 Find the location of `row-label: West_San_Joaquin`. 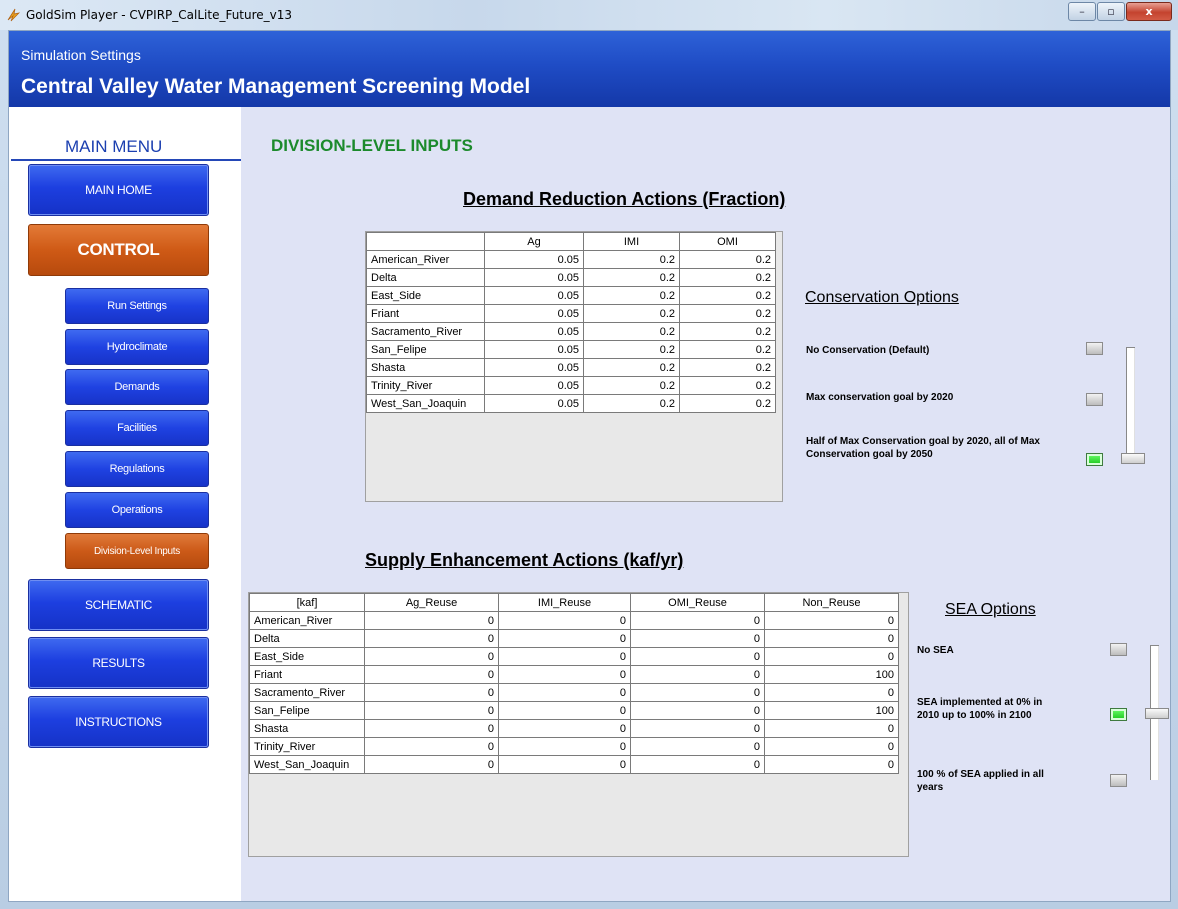

row-label: West_San_Joaquin is located at coordinates (307, 764).